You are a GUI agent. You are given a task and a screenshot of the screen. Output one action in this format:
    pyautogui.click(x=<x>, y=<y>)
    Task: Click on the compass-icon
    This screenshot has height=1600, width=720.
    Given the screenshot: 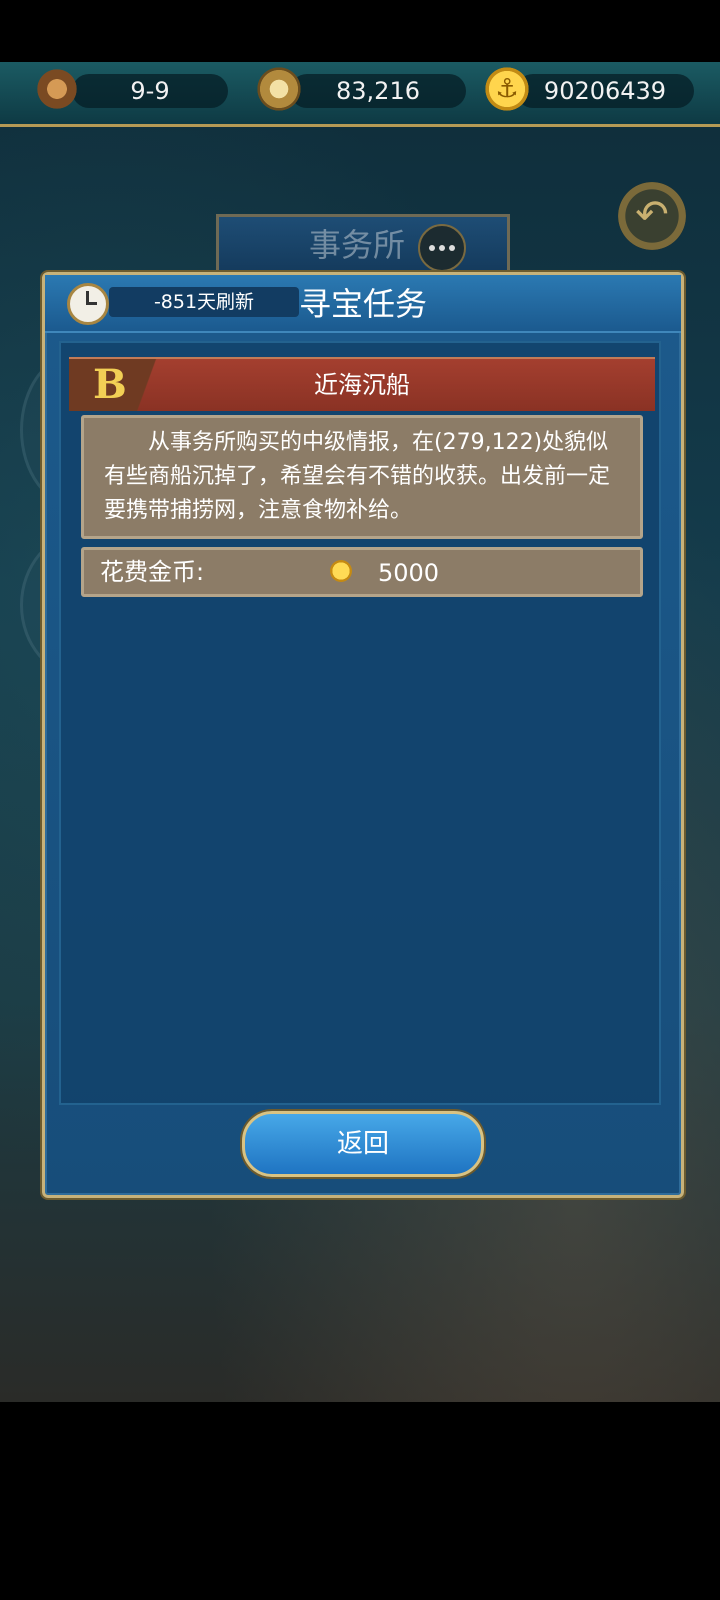 What is the action you would take?
    pyautogui.click(x=279, y=89)
    